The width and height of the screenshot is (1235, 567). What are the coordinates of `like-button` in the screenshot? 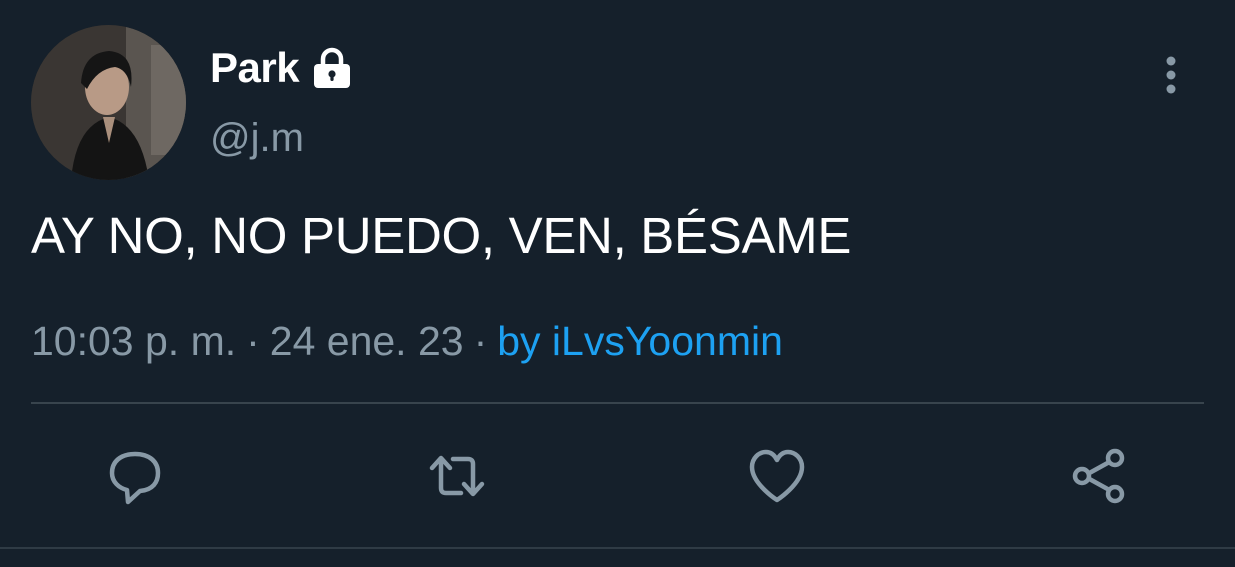 It's located at (777, 476).